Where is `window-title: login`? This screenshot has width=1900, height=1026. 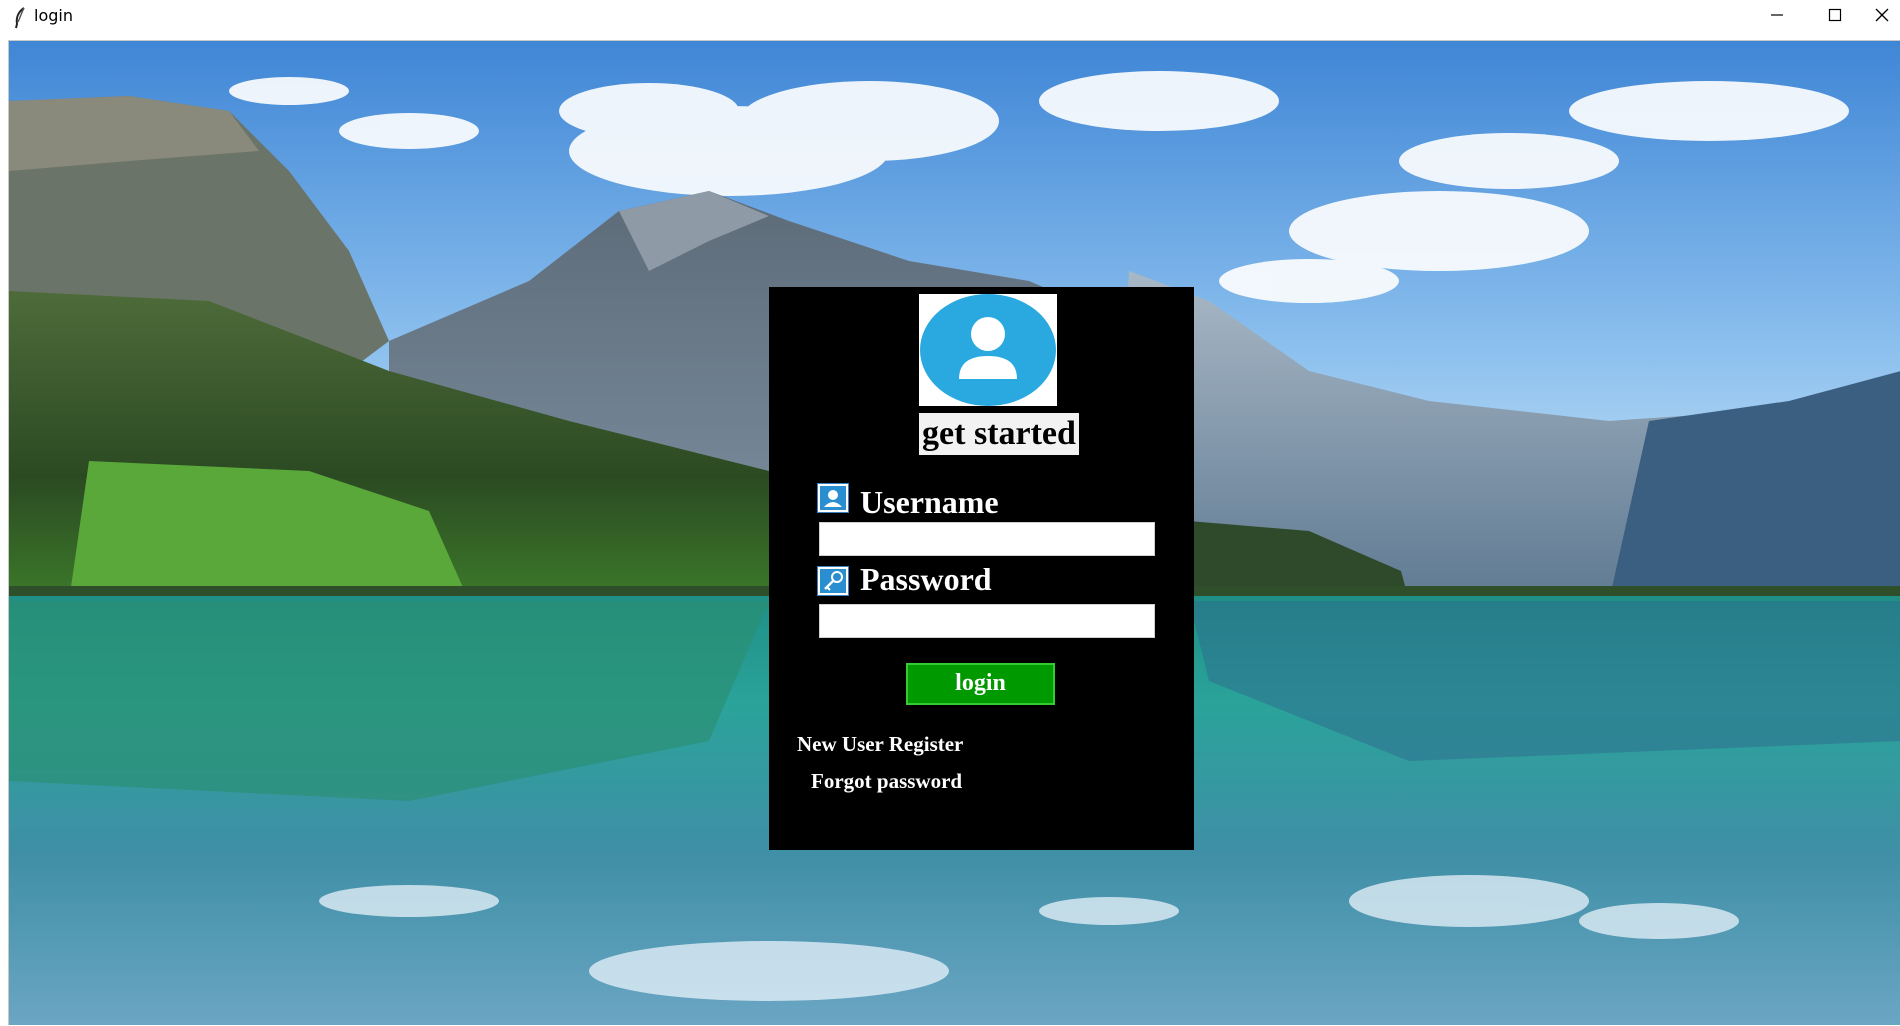 window-title: login is located at coordinates (53, 15).